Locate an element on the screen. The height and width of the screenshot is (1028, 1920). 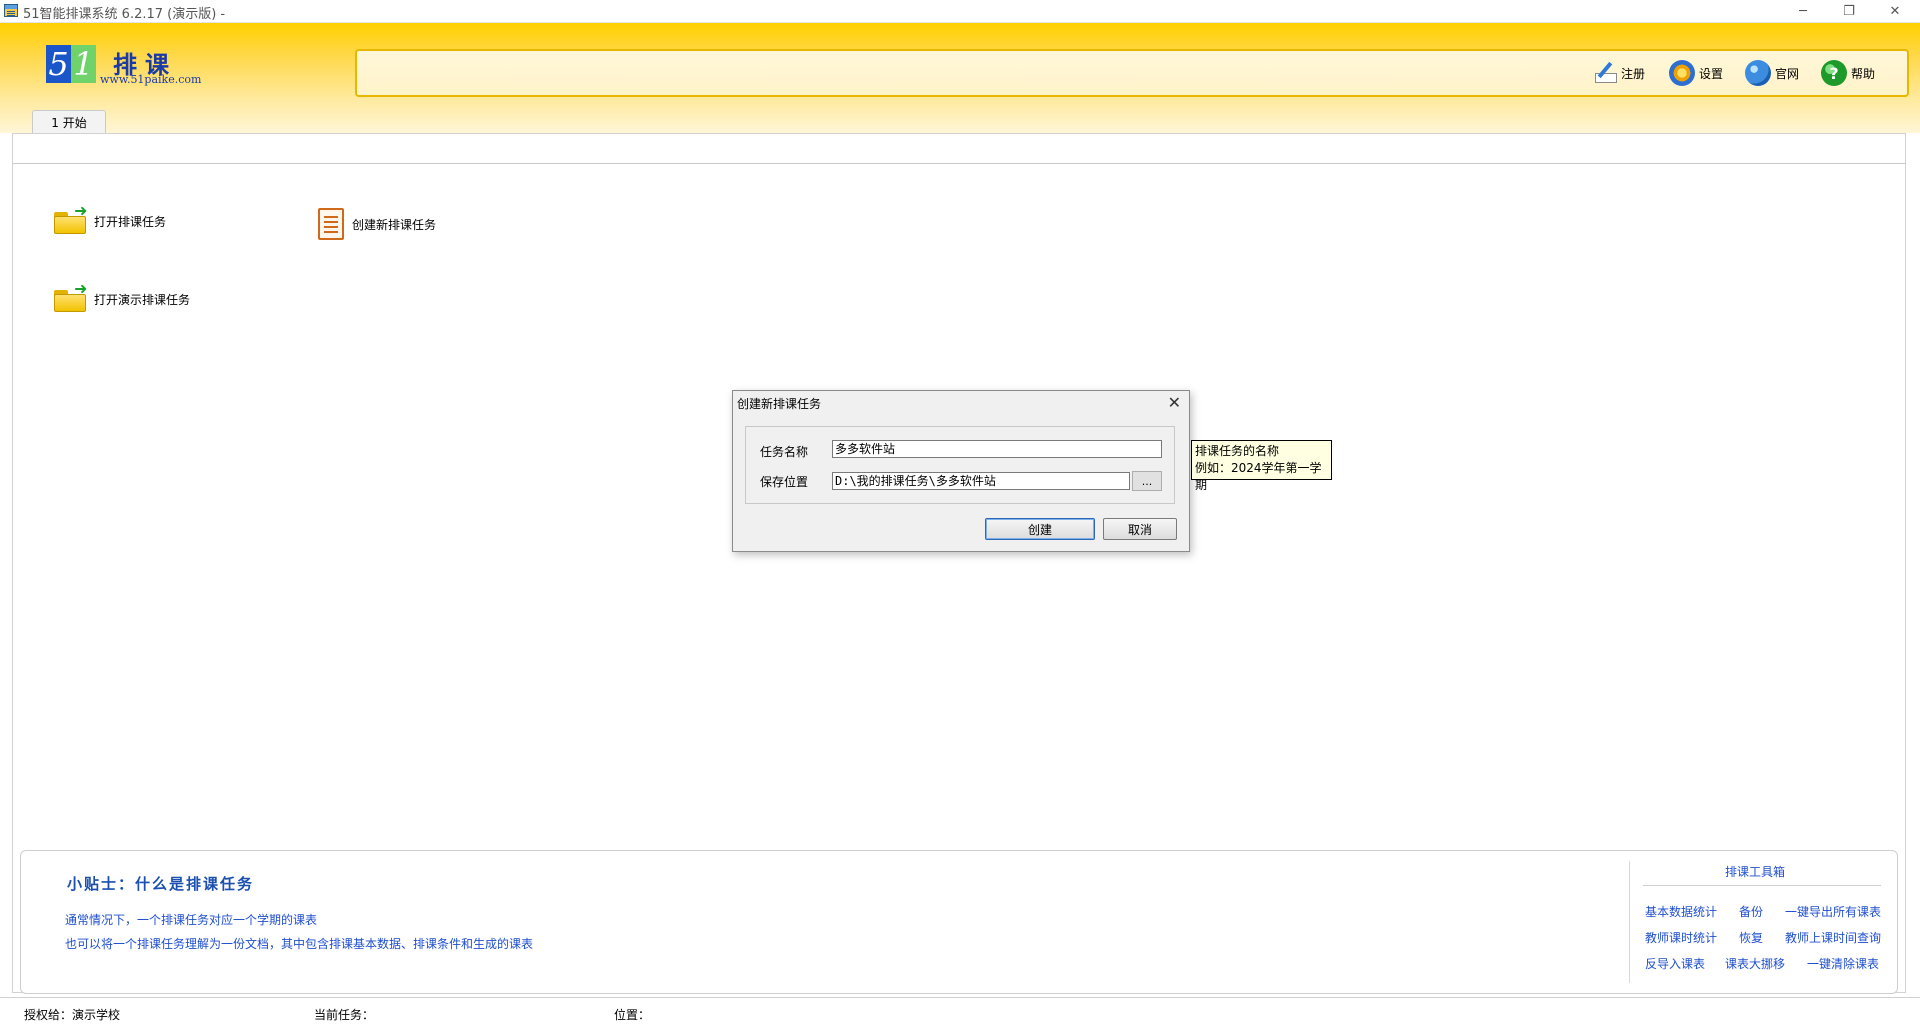
content-divider is located at coordinates (959, 163).